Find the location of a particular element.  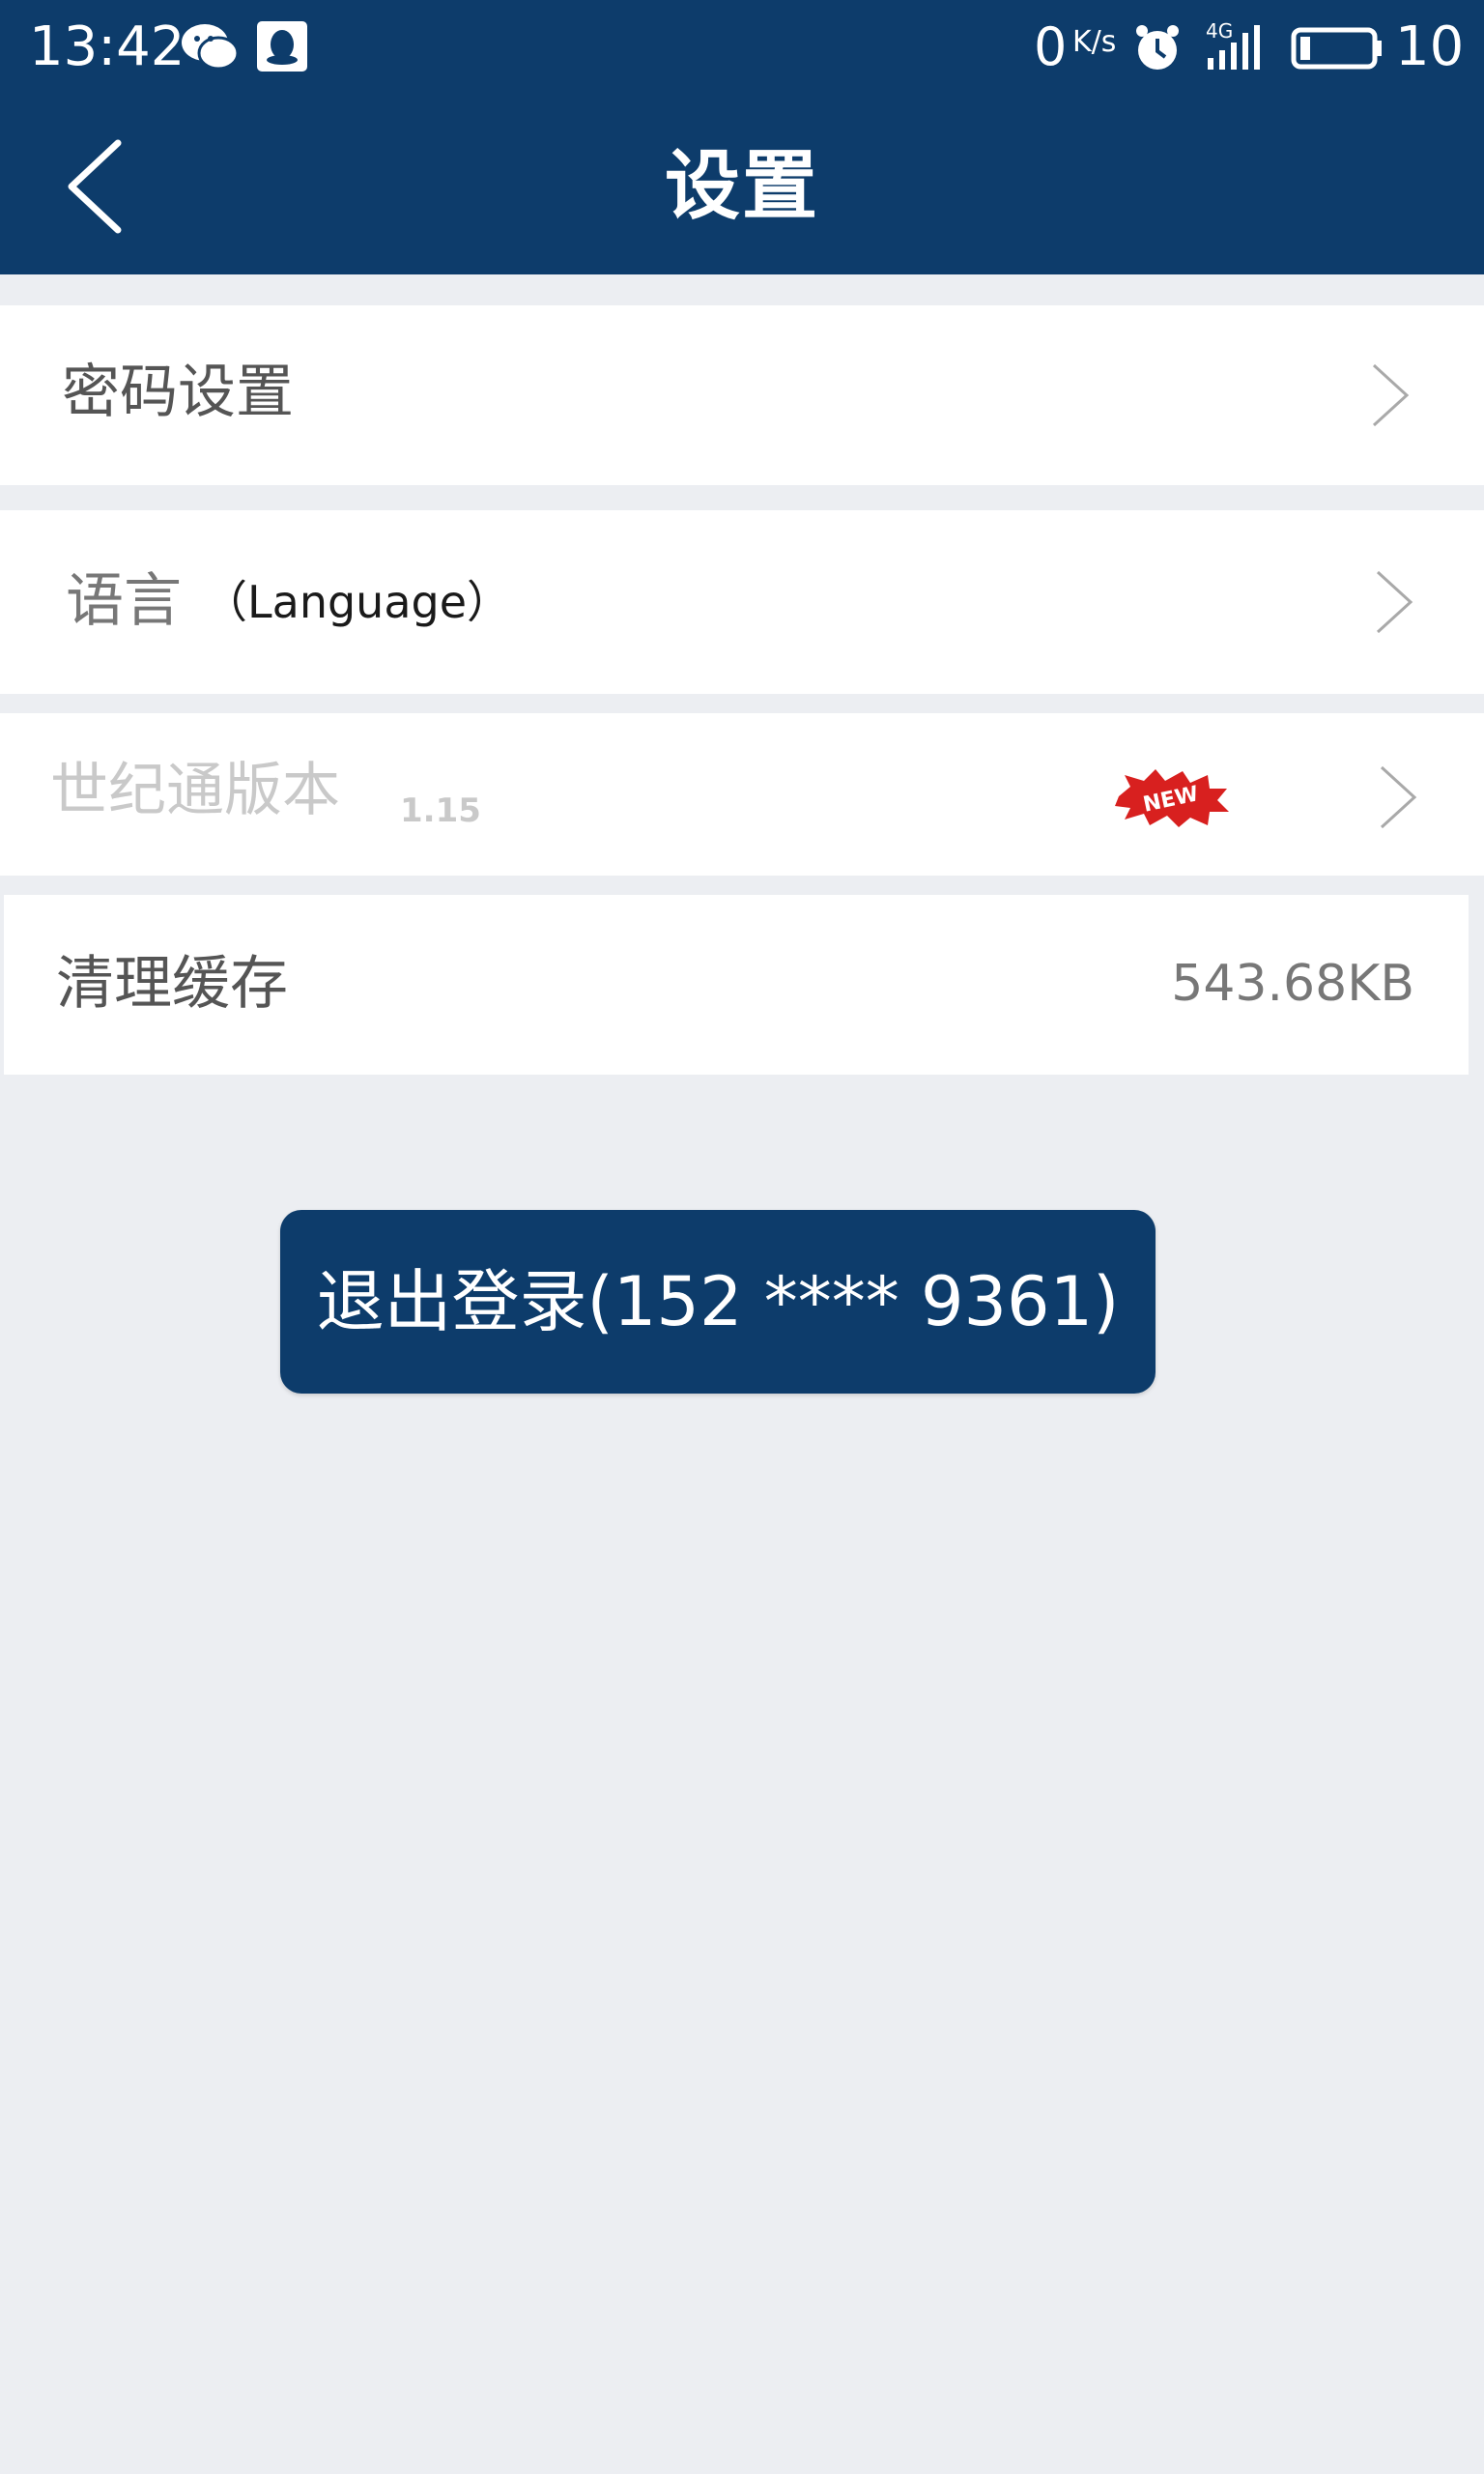

logout-button-label: 退出登录(152 **** 9361) is located at coordinates (718, 1302).